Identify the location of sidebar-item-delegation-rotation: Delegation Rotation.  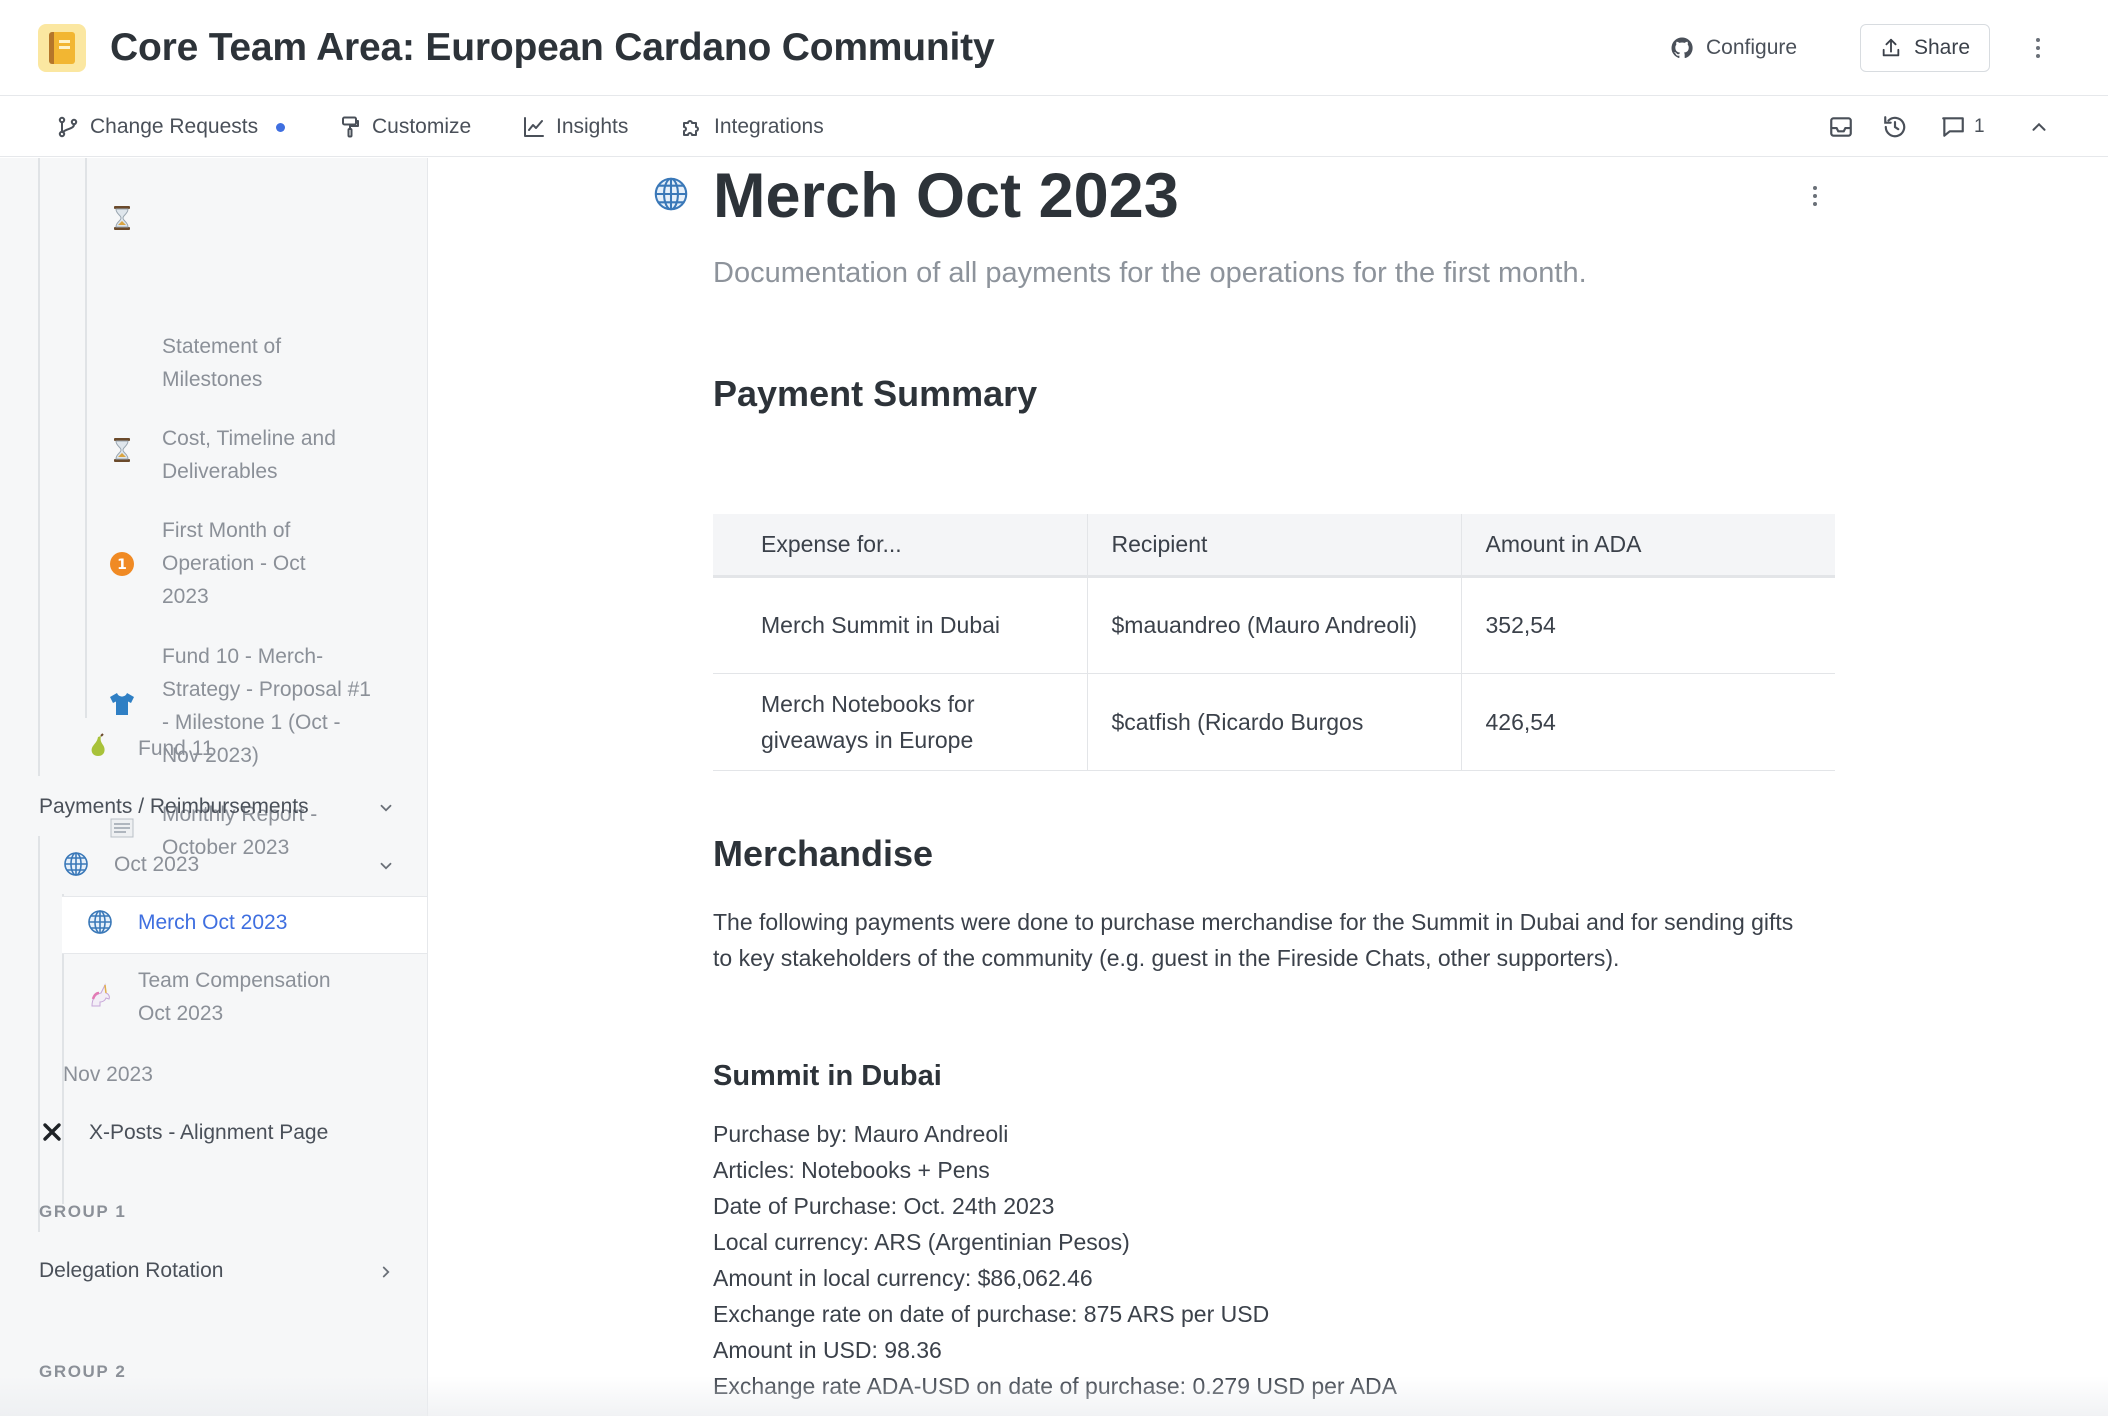
(131, 1270).